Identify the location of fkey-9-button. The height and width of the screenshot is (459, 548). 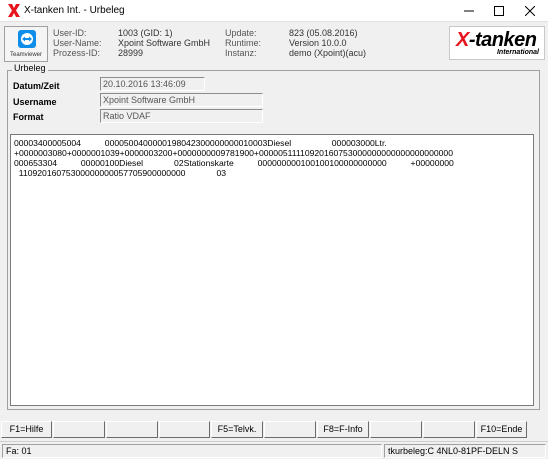
(396, 429).